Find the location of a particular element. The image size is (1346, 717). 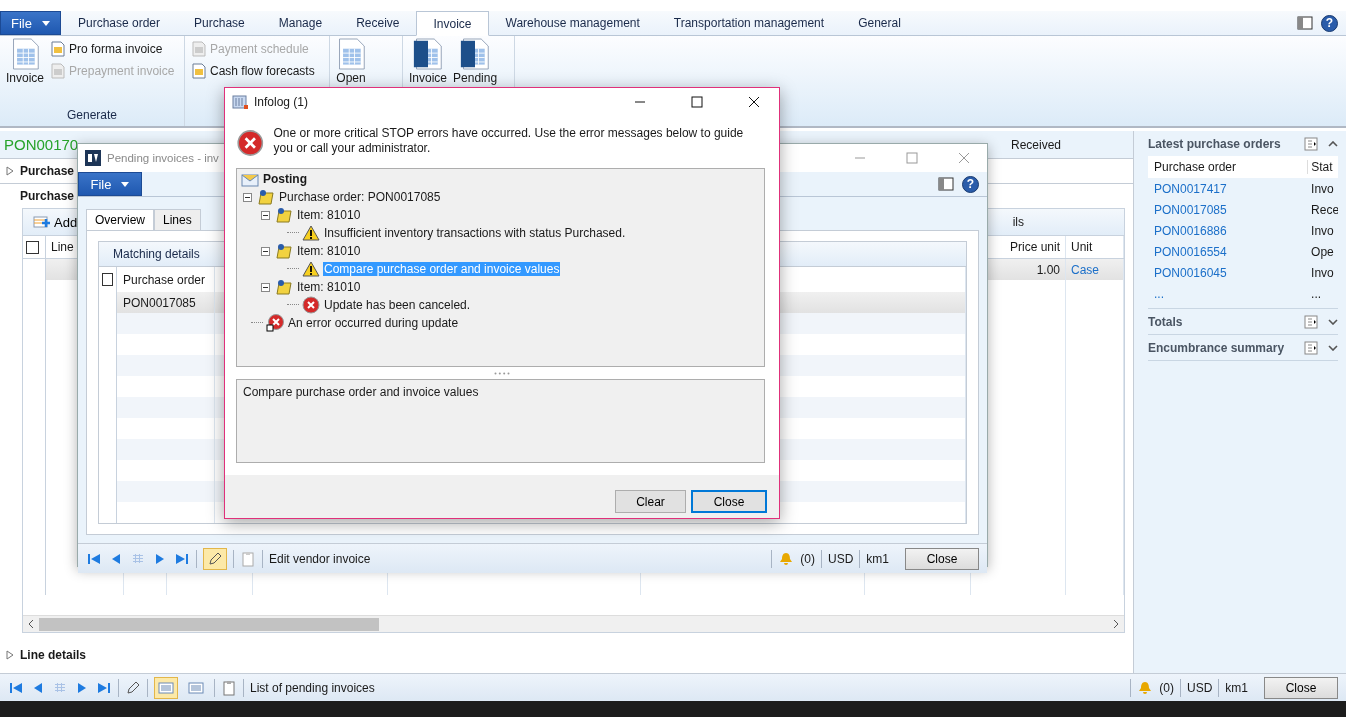

unit-link: Case is located at coordinates (1095, 269).